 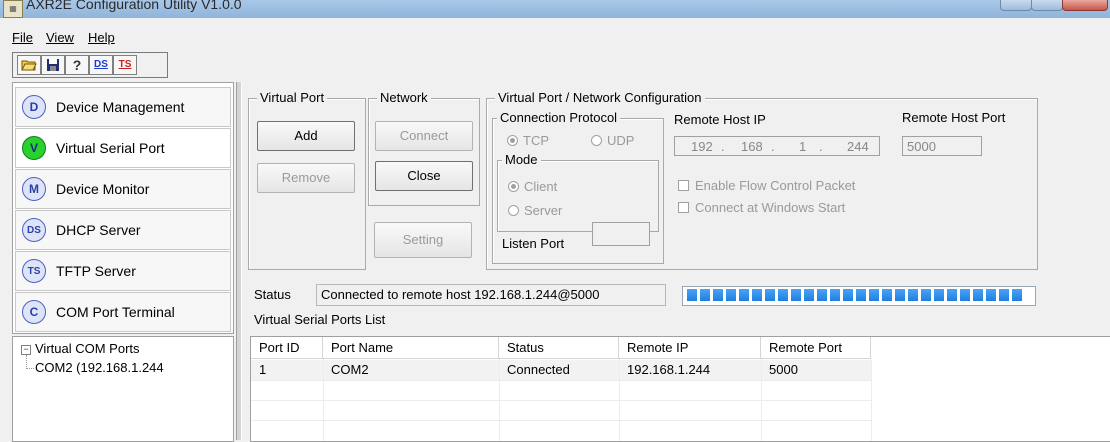 I want to click on server-radio: Server, so click(x=535, y=210).